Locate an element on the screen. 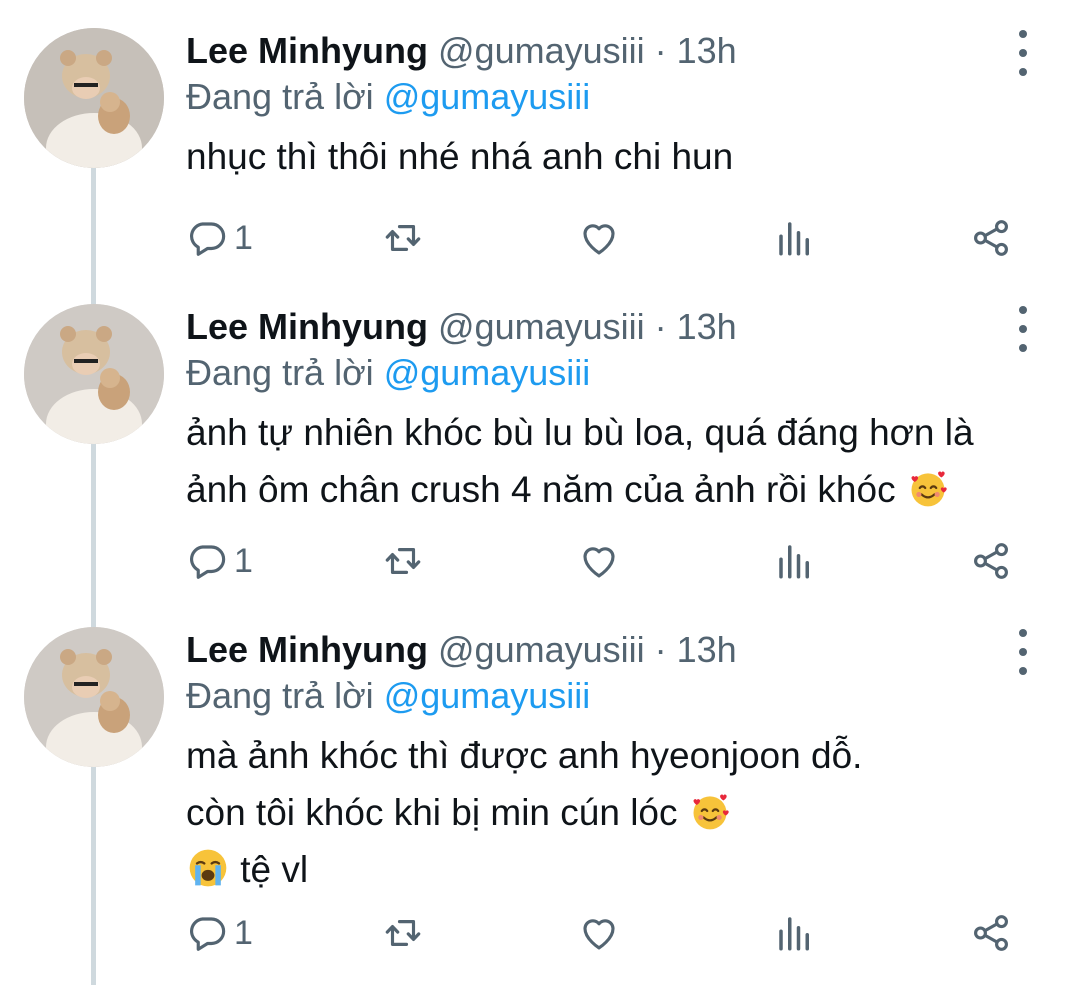 The height and width of the screenshot is (985, 1080). tweet-text-line: ảnh ôm chân crush 4 năm của ảnh rồi khóc is located at coordinates (541, 489).